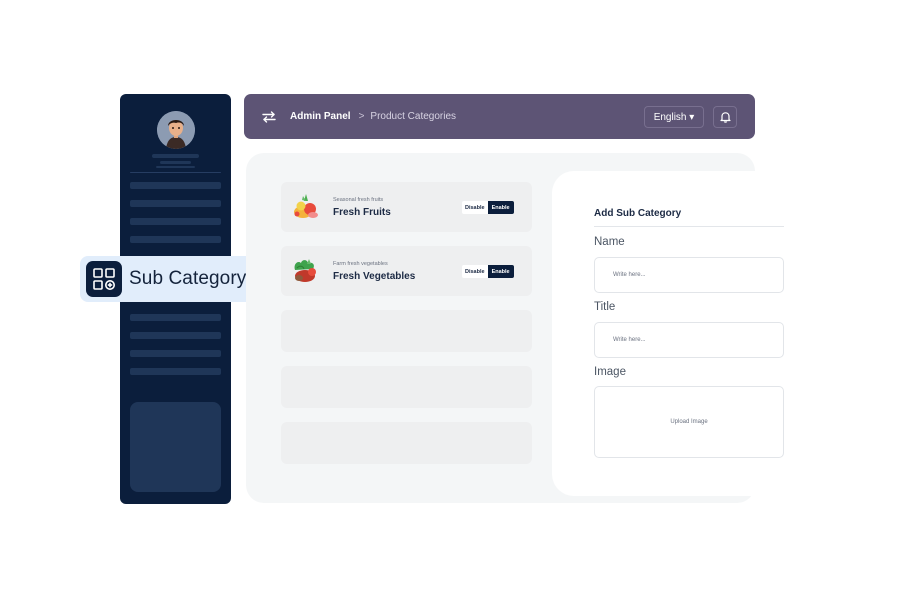  Describe the element at coordinates (605, 307) in the screenshot. I see `title-label: Title` at that location.